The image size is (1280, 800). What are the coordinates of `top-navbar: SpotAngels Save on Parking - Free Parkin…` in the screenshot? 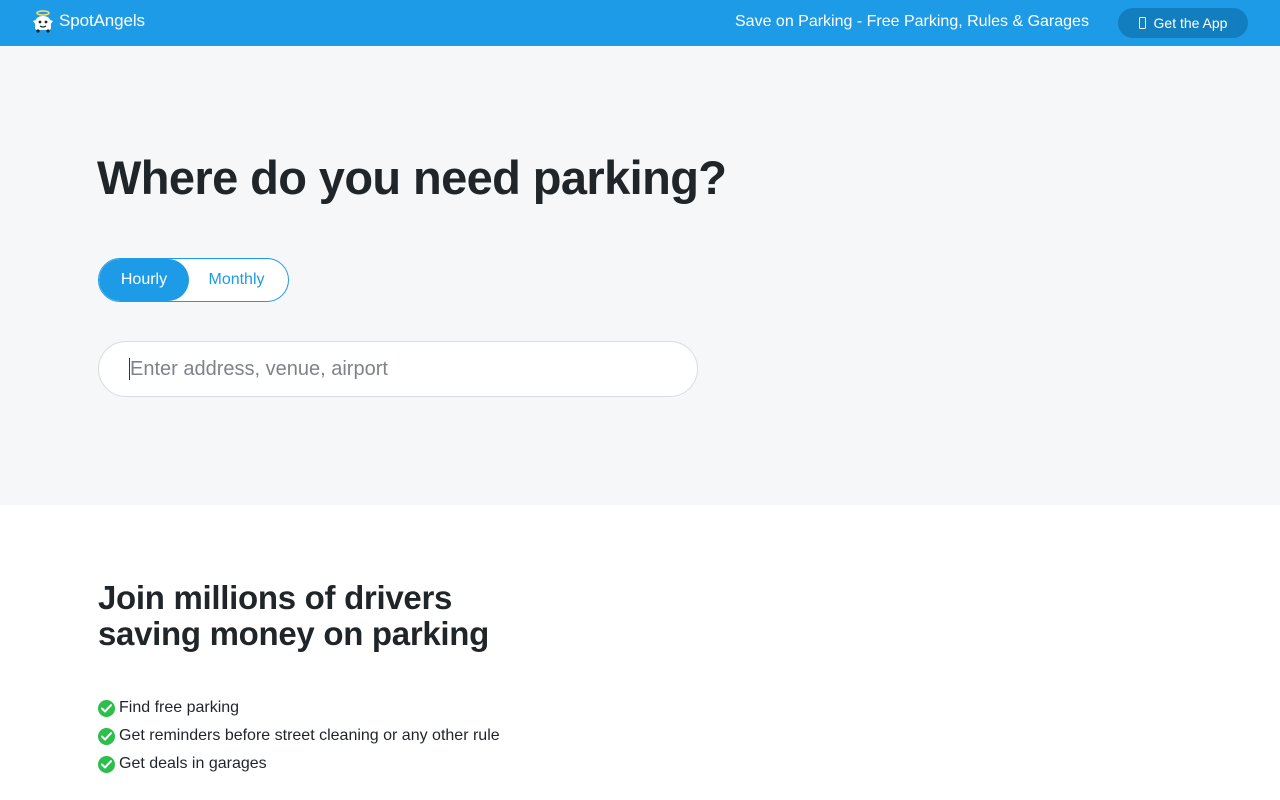 It's located at (640, 23).